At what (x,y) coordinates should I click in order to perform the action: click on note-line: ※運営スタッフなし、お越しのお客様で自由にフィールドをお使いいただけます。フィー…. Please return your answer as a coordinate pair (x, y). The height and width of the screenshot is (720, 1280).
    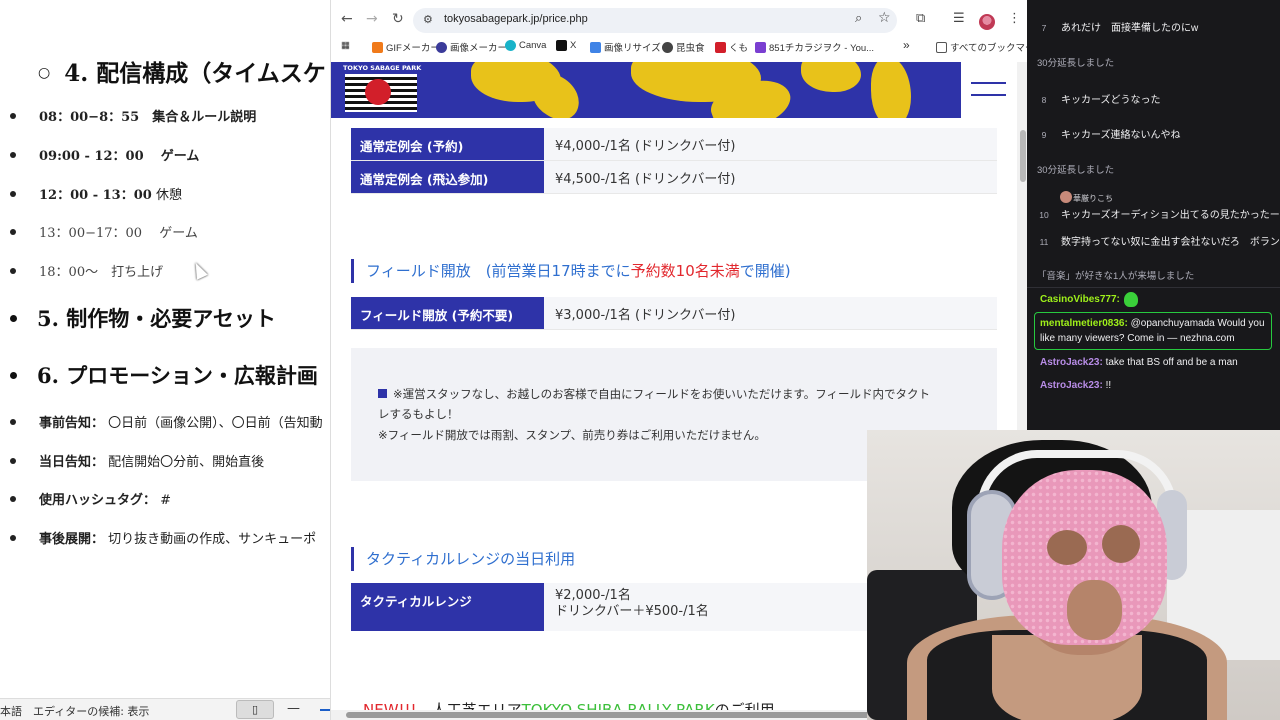
    Looking at the image, I should click on (654, 394).